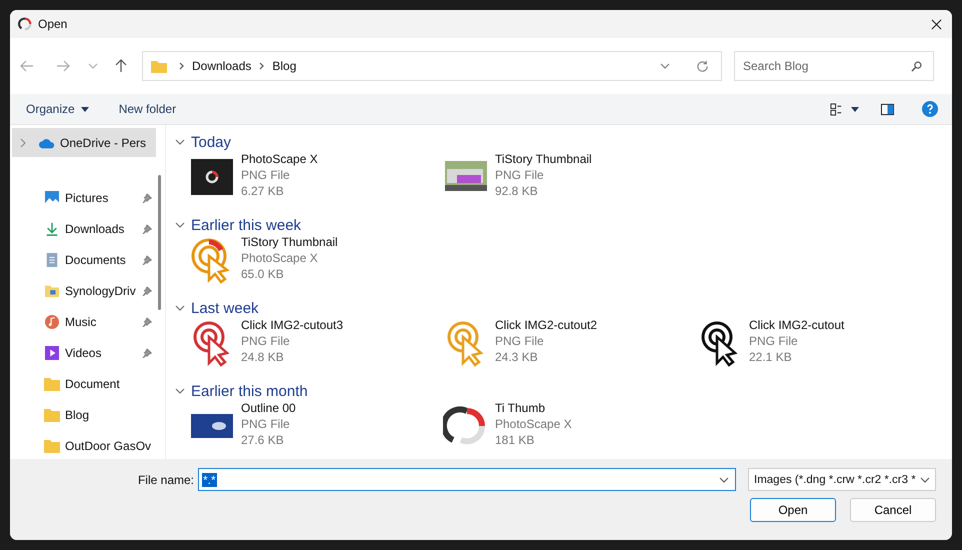  What do you see at coordinates (84, 228) in the screenshot?
I see `sidebar-item: Downloads` at bounding box center [84, 228].